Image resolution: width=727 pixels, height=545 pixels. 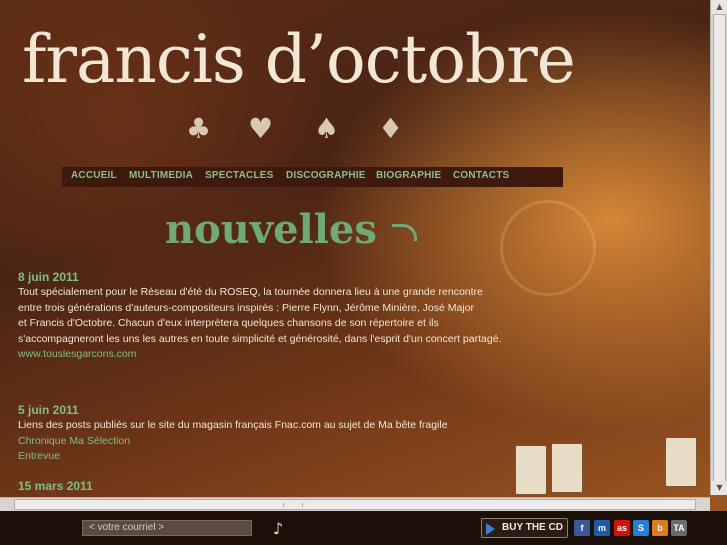 I want to click on news-link-chronique: Chronique Ma Sélection, so click(x=278, y=442).